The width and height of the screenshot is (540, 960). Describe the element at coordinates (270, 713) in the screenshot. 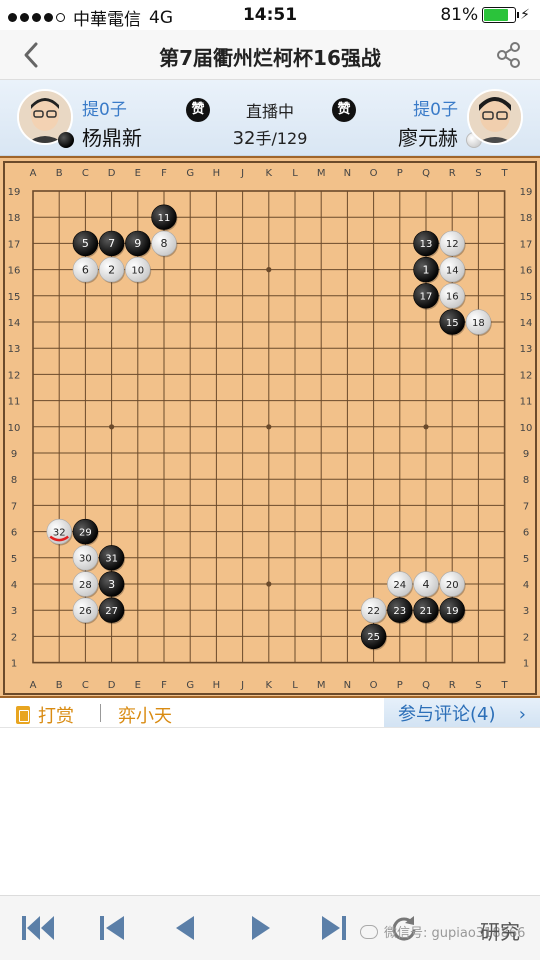

I see `action-bar: 打赏 弈小天 参与评论(4) ›` at that location.